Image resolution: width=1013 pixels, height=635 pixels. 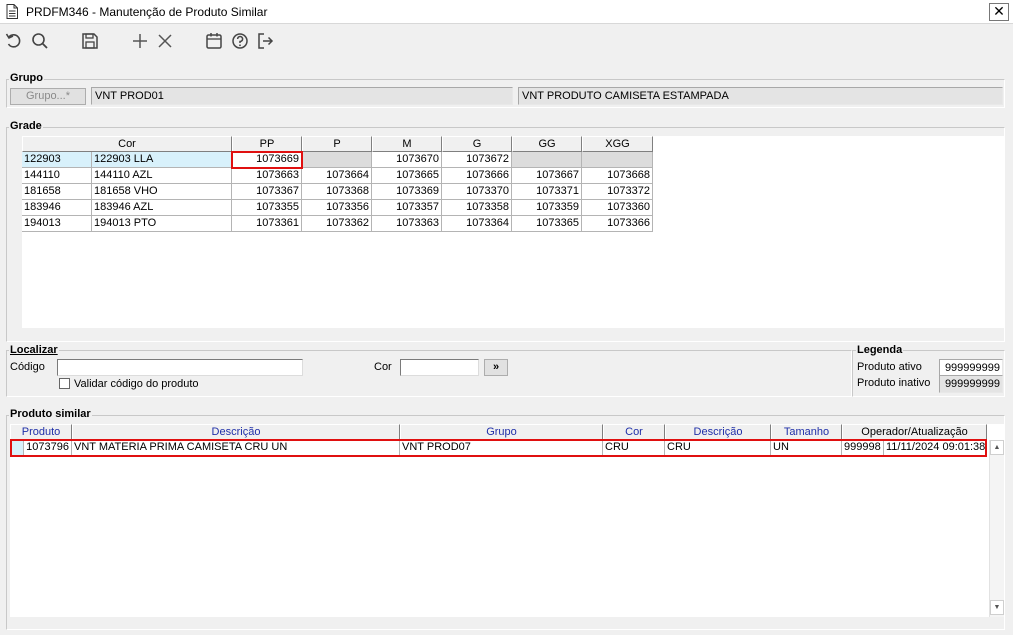 I want to click on toolbar, so click(x=506, y=42).